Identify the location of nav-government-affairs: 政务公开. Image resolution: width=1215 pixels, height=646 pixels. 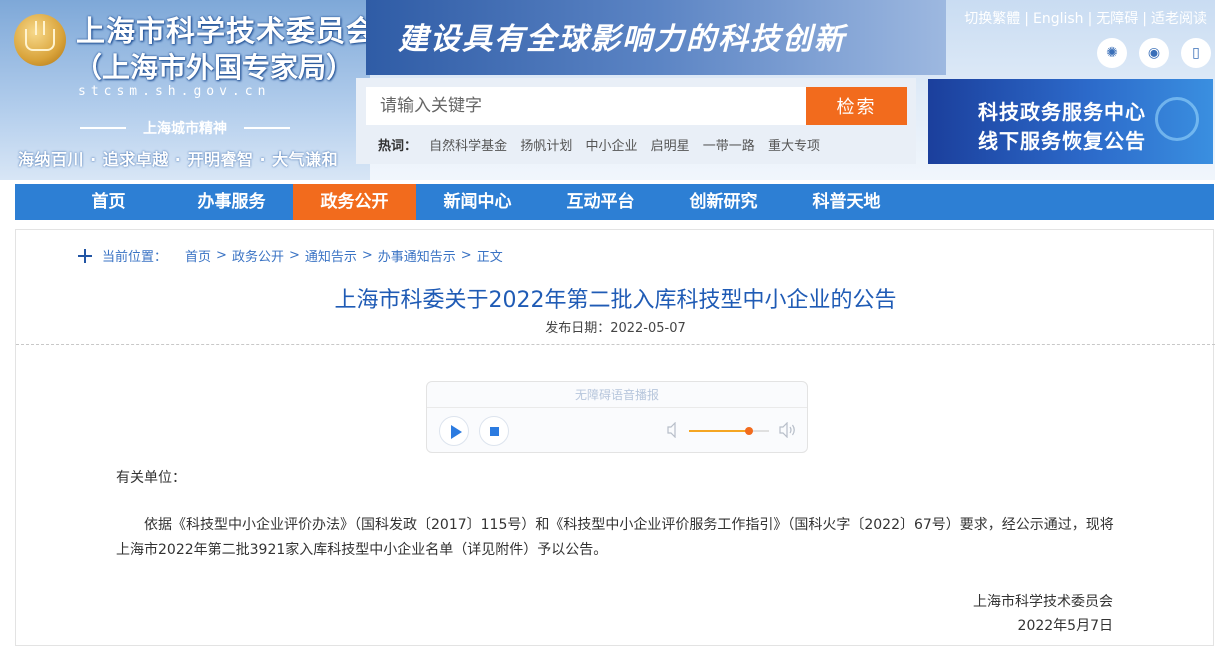
(354, 202).